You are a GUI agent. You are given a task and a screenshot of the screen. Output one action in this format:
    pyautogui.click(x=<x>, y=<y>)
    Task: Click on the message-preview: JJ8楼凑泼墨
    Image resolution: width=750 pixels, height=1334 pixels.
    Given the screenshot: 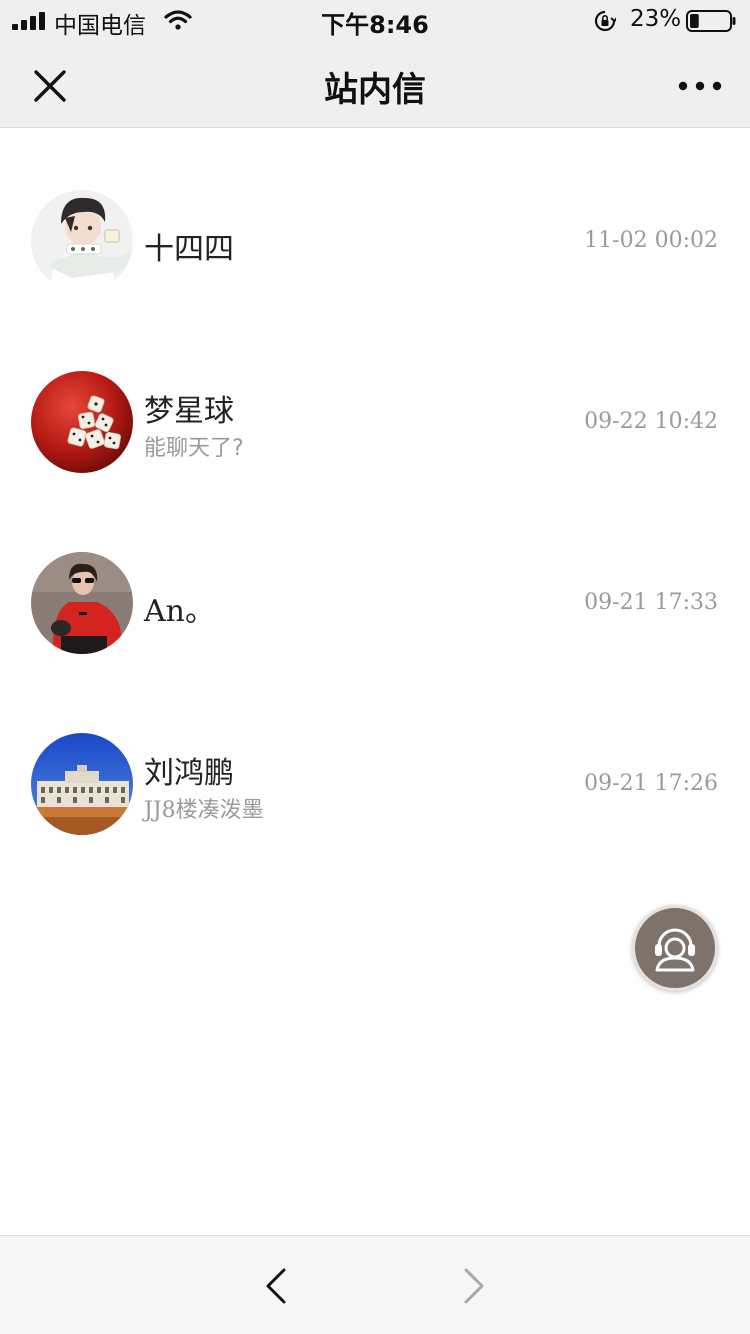 What is the action you would take?
    pyautogui.click(x=204, y=810)
    